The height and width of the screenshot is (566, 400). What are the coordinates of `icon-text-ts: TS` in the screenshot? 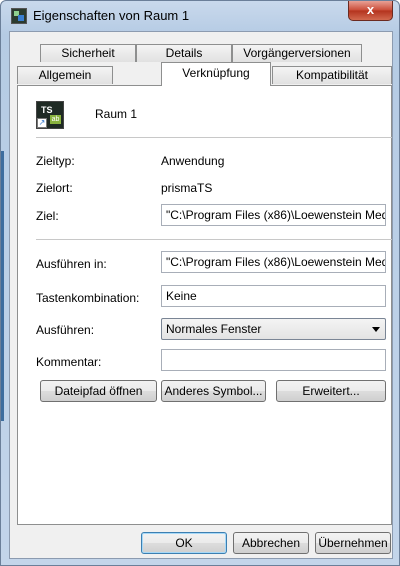 It's located at (47, 110).